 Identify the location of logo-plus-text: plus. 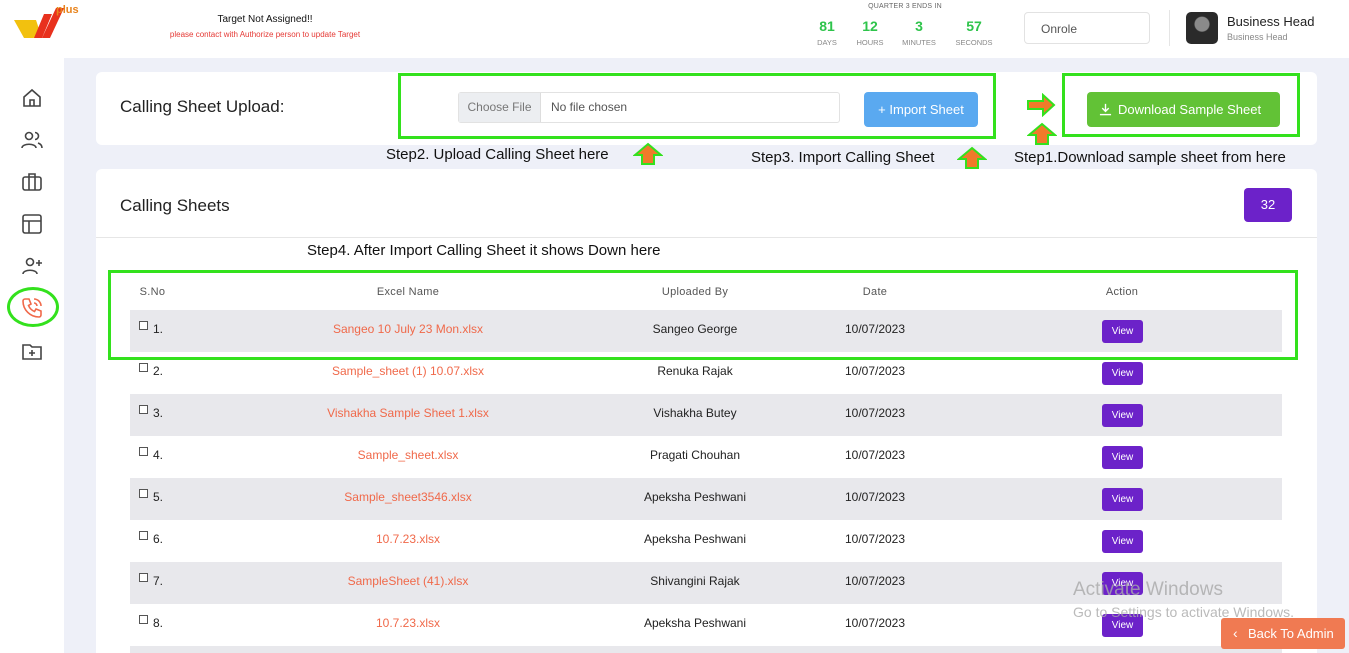
(67, 10).